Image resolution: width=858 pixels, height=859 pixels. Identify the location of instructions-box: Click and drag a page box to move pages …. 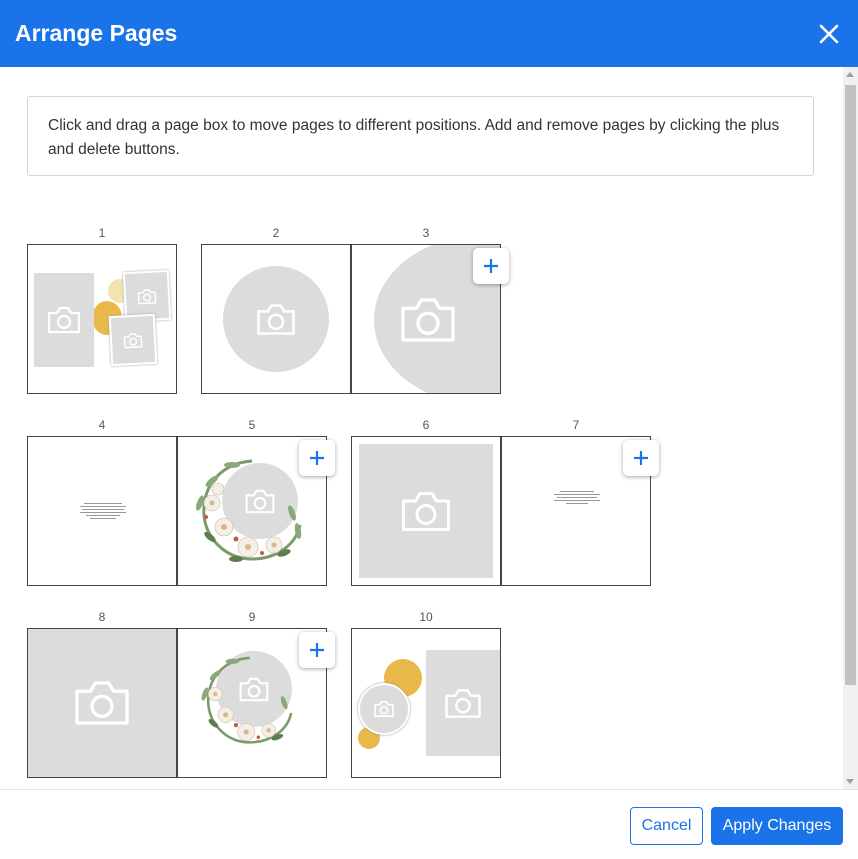
(420, 136).